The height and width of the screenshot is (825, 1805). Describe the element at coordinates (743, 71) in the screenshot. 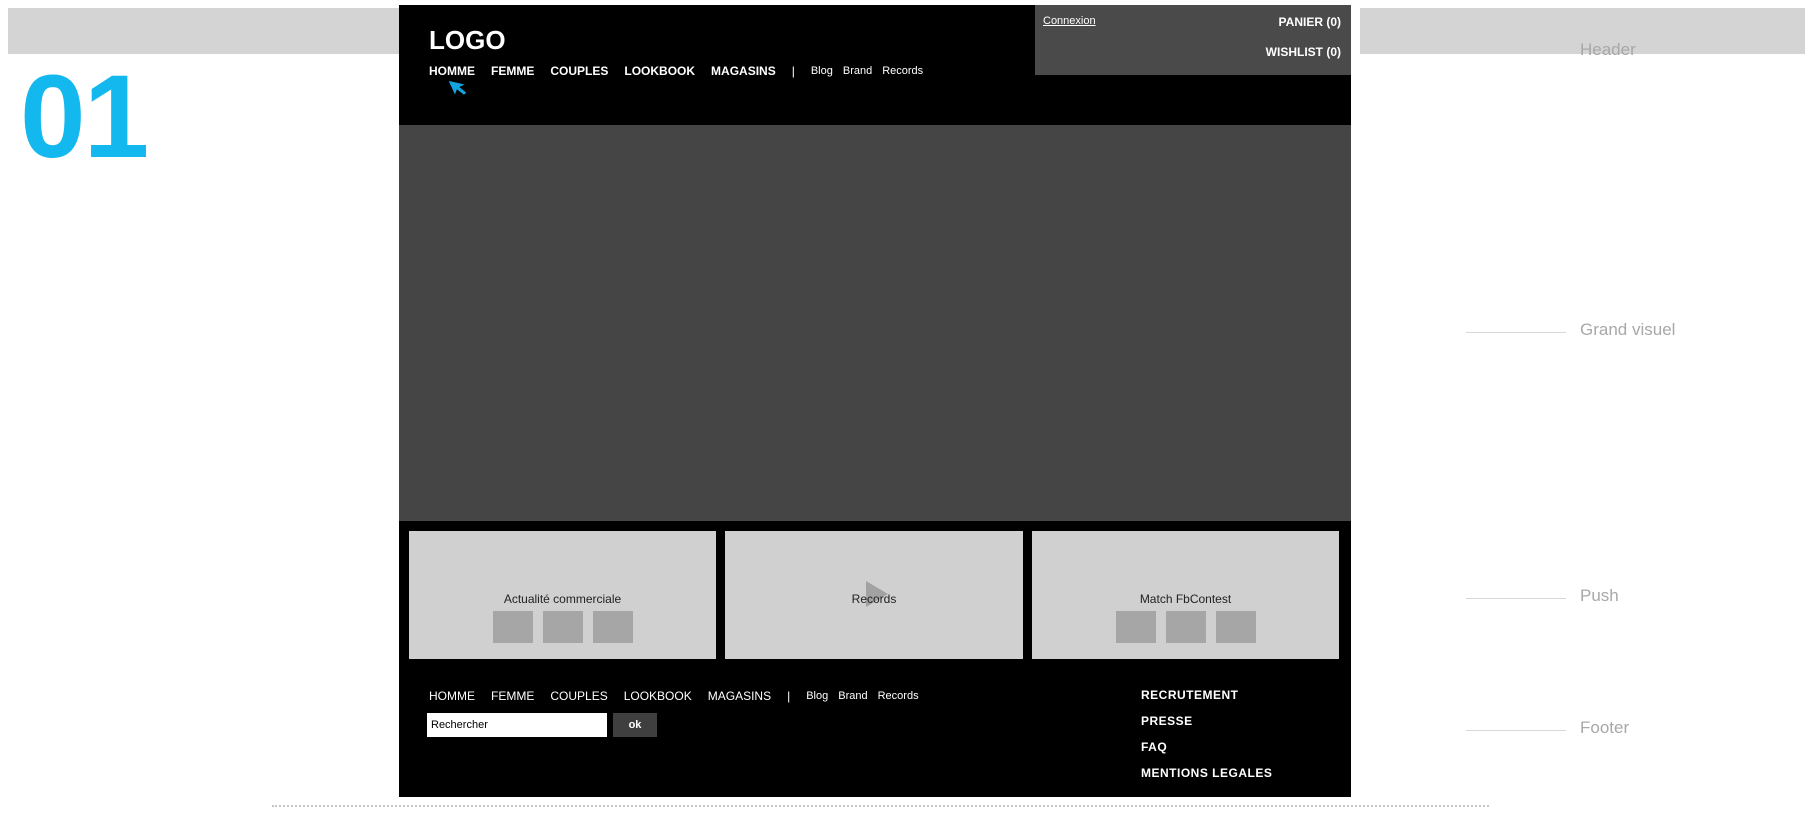

I see `nav-item-magasins: MAGASINS` at that location.